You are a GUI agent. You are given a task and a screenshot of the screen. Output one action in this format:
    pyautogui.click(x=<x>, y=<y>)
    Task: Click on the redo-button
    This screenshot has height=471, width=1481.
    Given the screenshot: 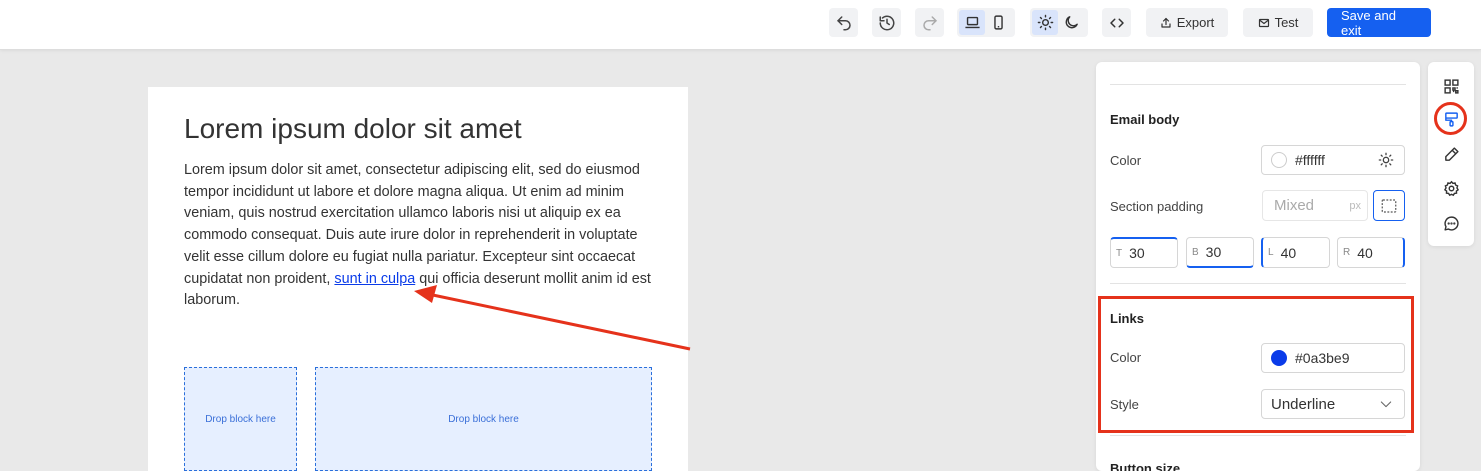 What is the action you would take?
    pyautogui.click(x=929, y=22)
    